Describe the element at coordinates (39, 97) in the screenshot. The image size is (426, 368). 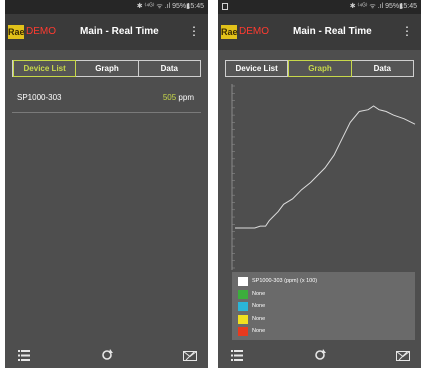
I see `device-name: SP1000-303` at that location.